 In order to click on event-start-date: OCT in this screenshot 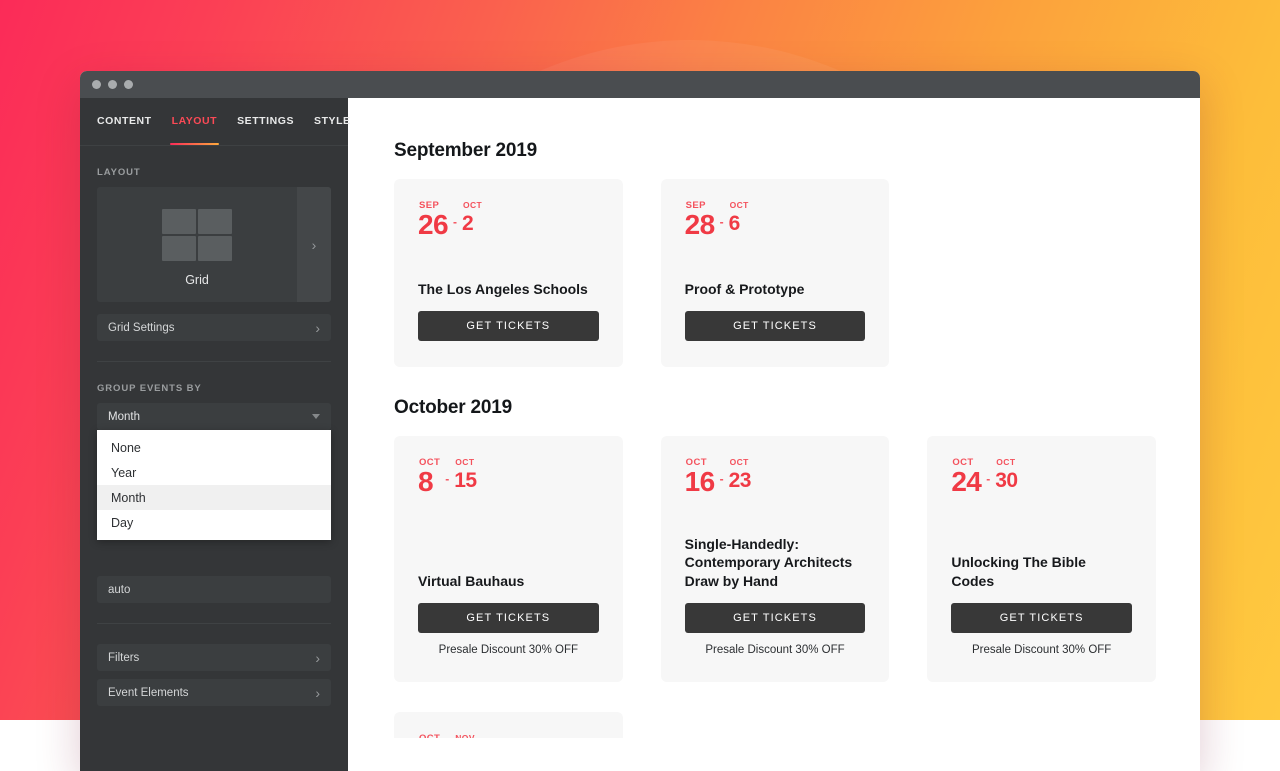, I will do `click(429, 736)`.